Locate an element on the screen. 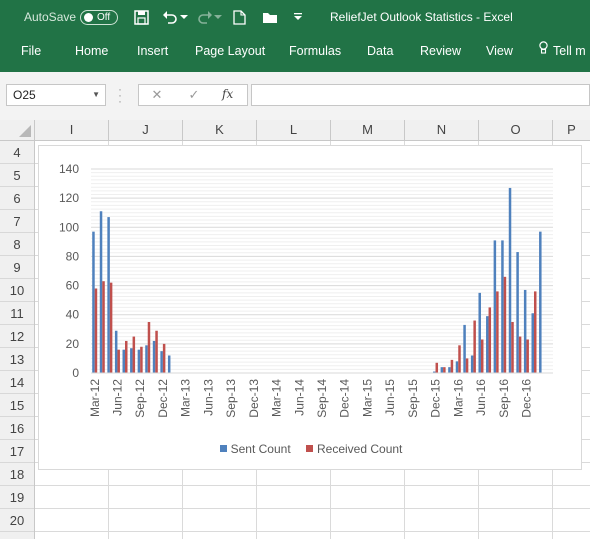 This screenshot has height=539, width=590. row-header: 15 is located at coordinates (17, 405).